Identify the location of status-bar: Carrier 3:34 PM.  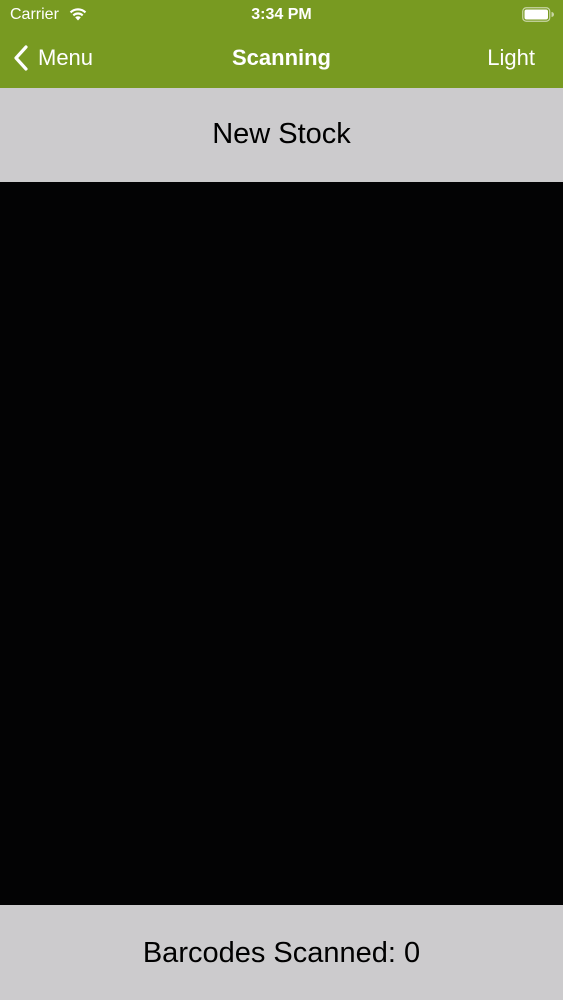
(281, 15).